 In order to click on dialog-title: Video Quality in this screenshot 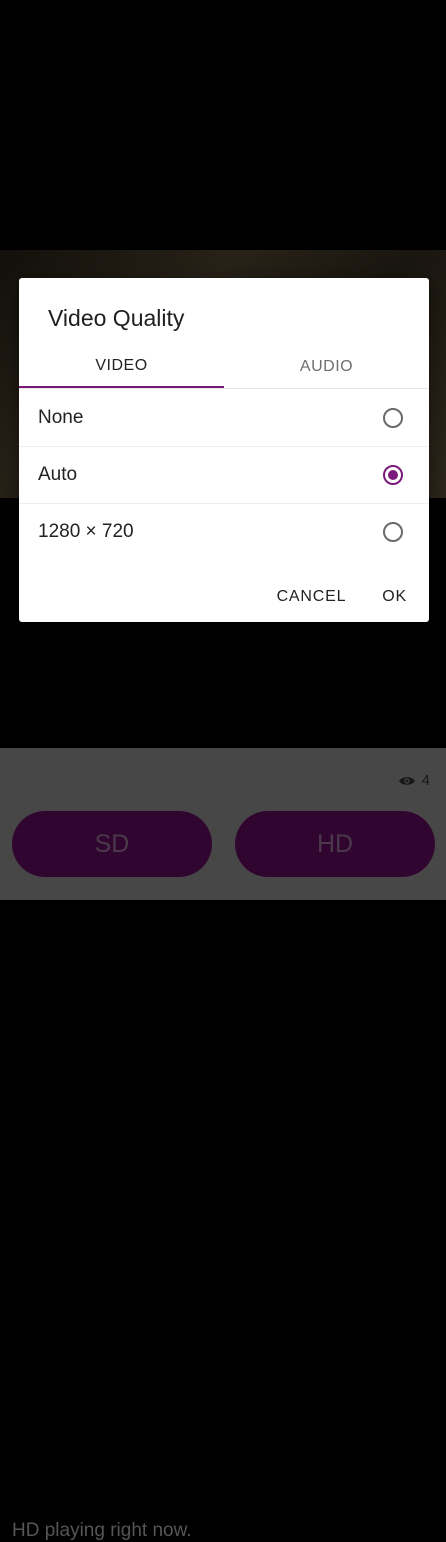, I will do `click(116, 318)`.